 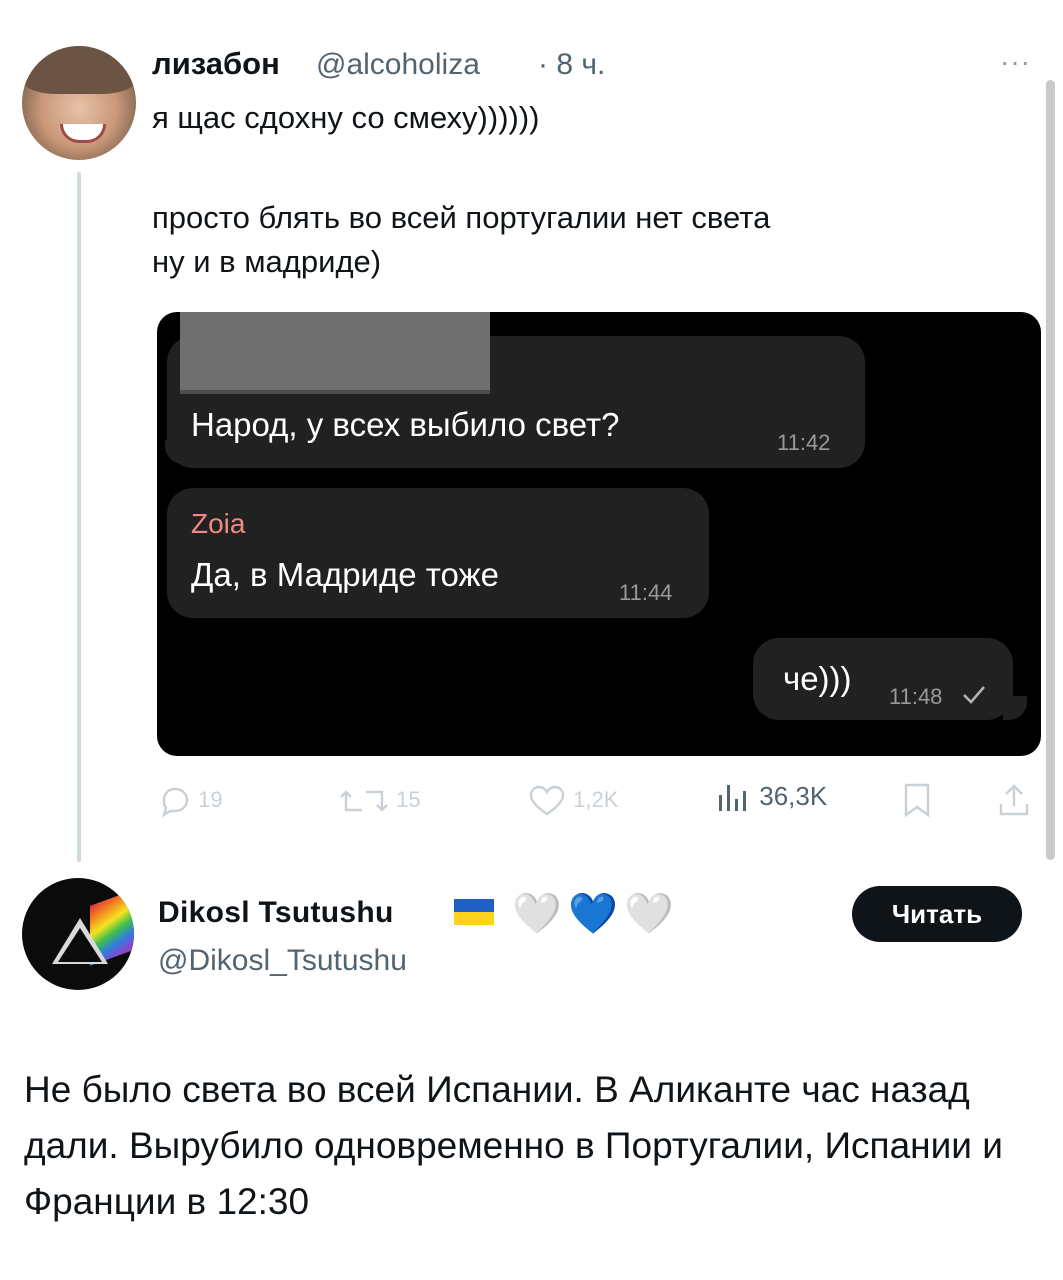 I want to click on tweet2-author-handle: @Dikosl_Tsutushu, so click(x=282, y=961).